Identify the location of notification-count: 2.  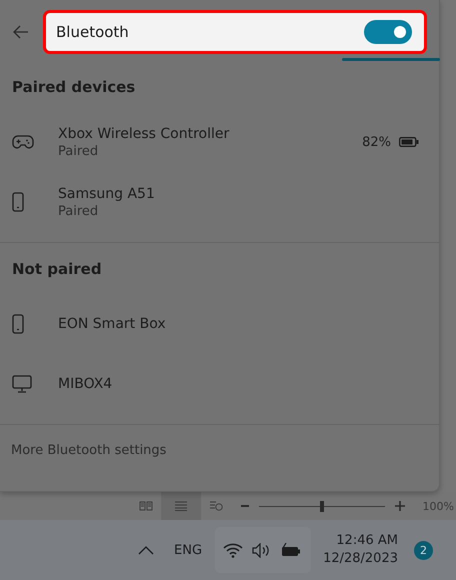
(423, 550).